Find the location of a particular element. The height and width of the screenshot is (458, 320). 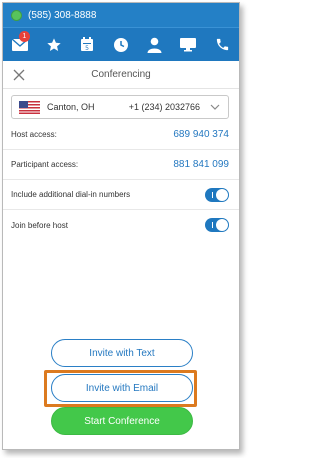

user-phone-number: (585) 308-8888 is located at coordinates (62, 15).